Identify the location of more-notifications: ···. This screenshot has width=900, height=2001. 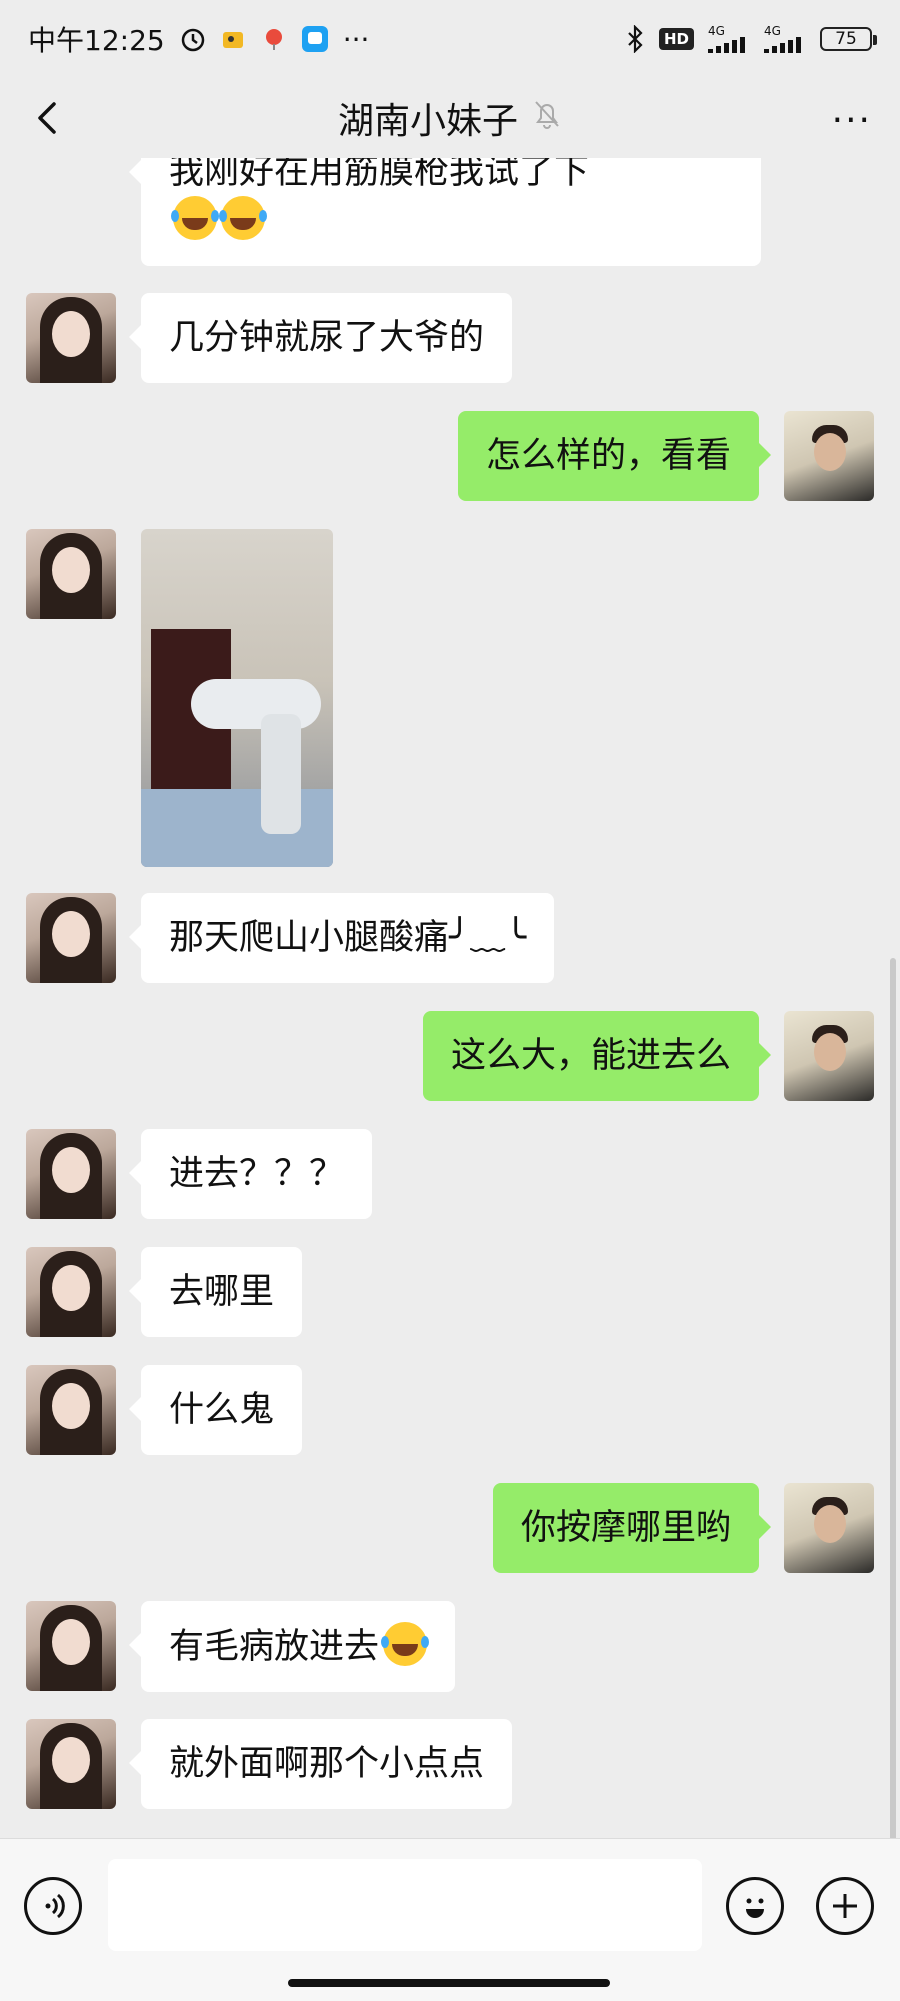
(356, 39).